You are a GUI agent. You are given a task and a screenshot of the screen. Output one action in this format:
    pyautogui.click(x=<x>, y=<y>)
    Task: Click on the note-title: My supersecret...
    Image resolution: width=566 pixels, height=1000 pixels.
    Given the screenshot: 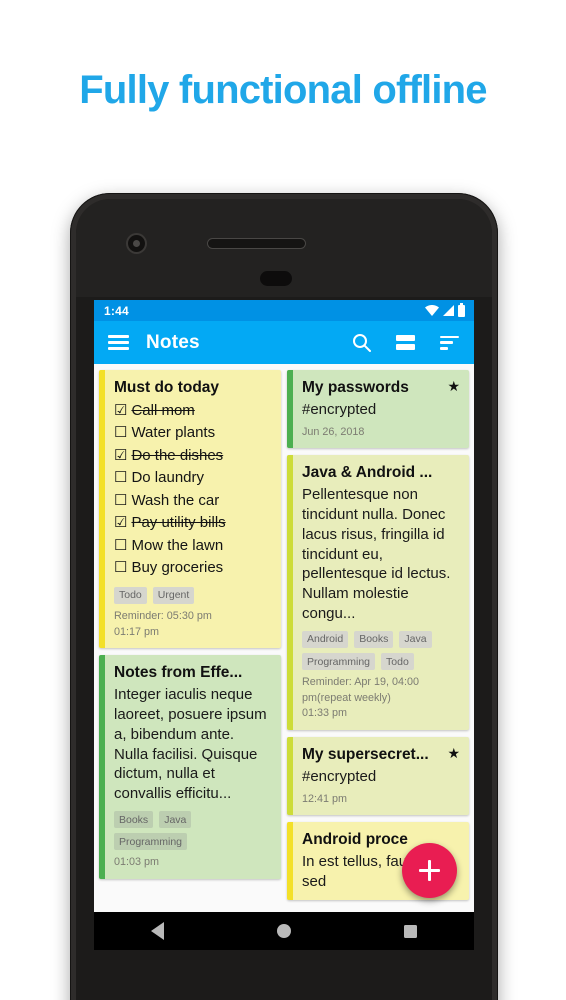 What is the action you would take?
    pyautogui.click(x=365, y=755)
    